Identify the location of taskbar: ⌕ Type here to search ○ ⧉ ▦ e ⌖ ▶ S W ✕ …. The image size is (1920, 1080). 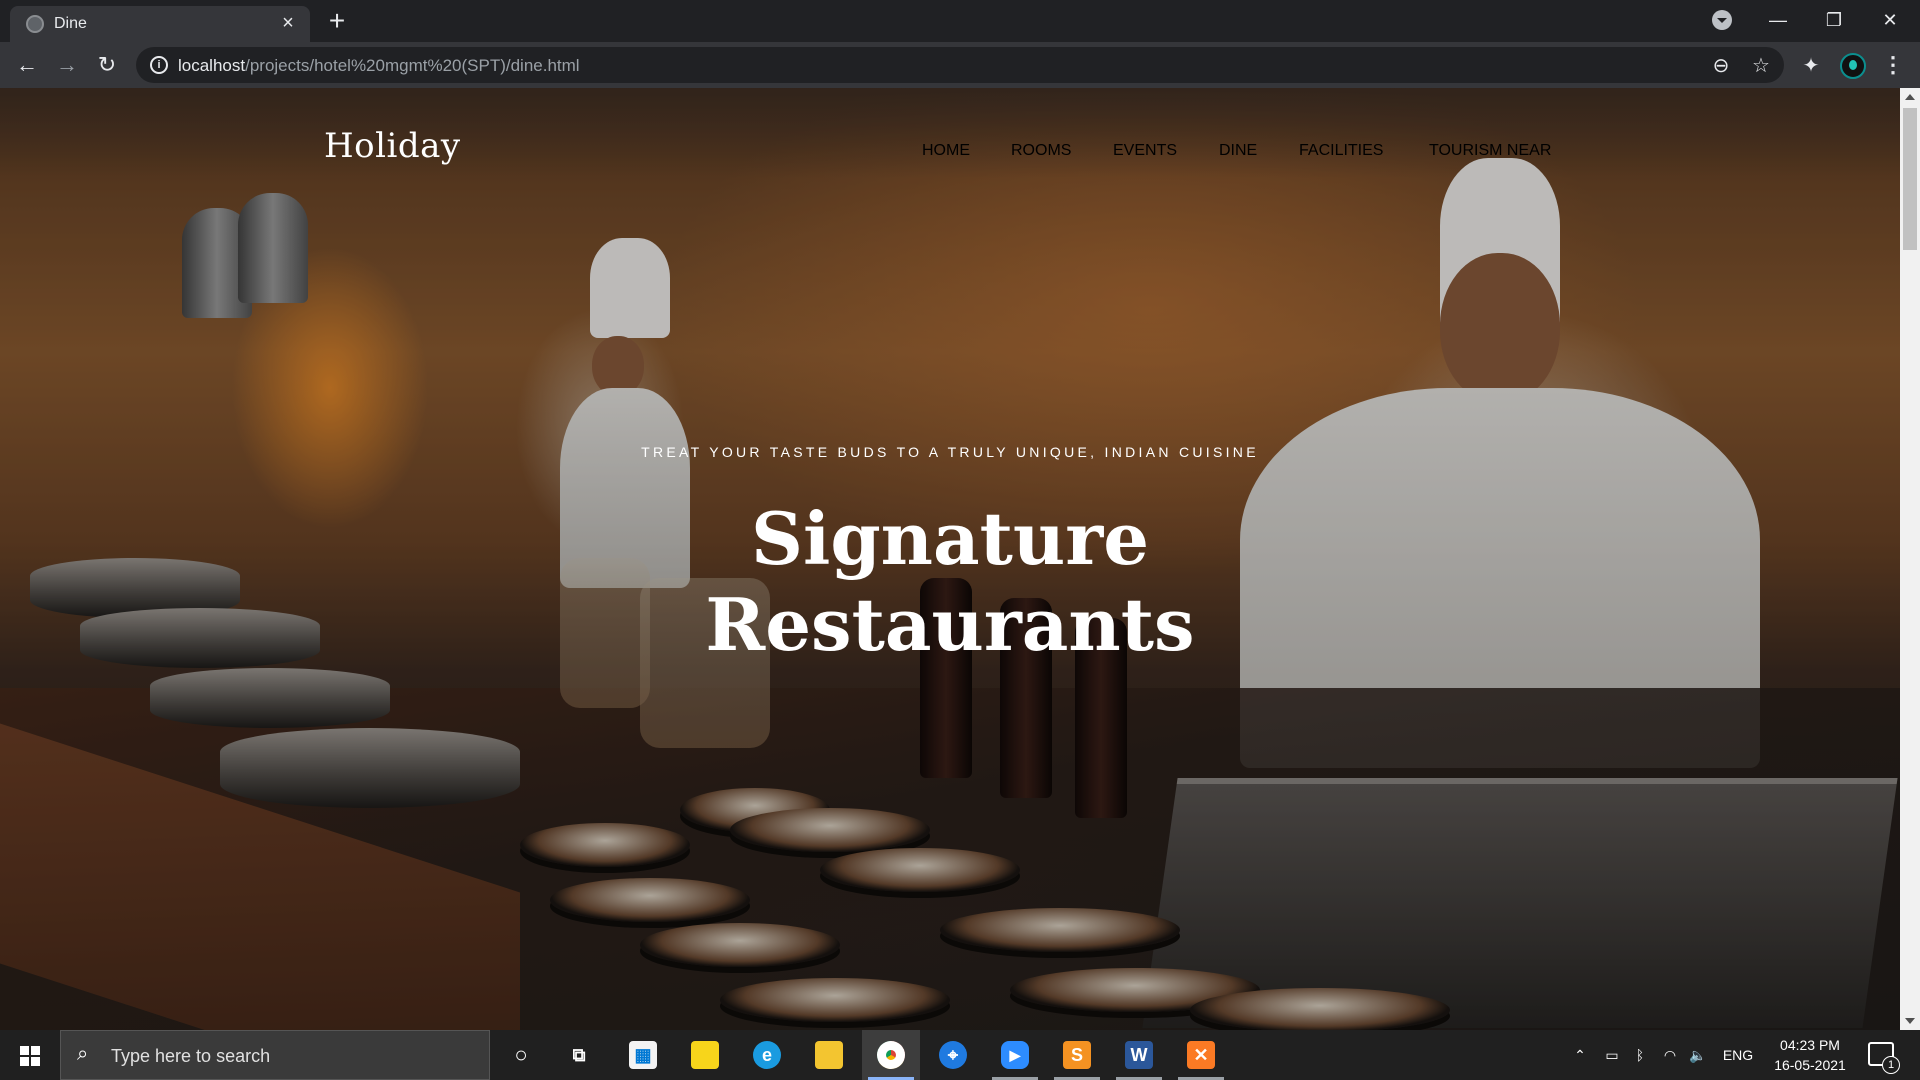
(960, 1055).